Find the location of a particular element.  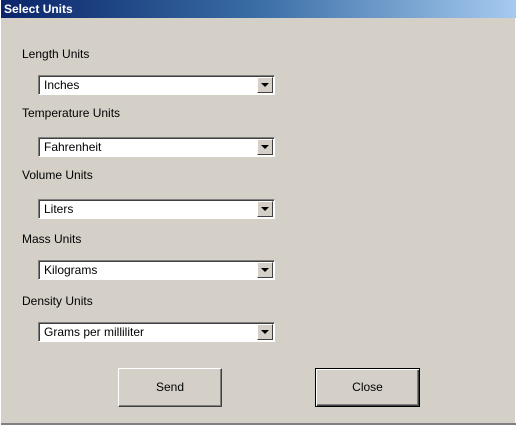

close-button: Close is located at coordinates (367, 387).